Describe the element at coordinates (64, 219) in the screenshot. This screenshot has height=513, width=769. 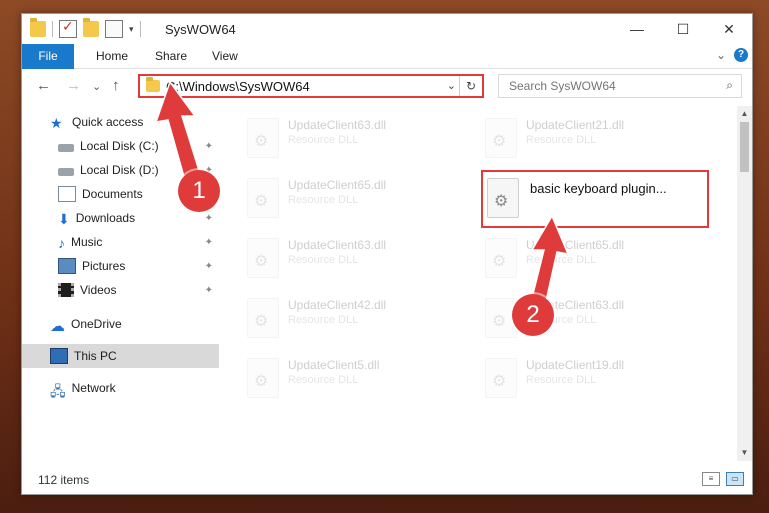
I see `download-icon: ⬇` at that location.